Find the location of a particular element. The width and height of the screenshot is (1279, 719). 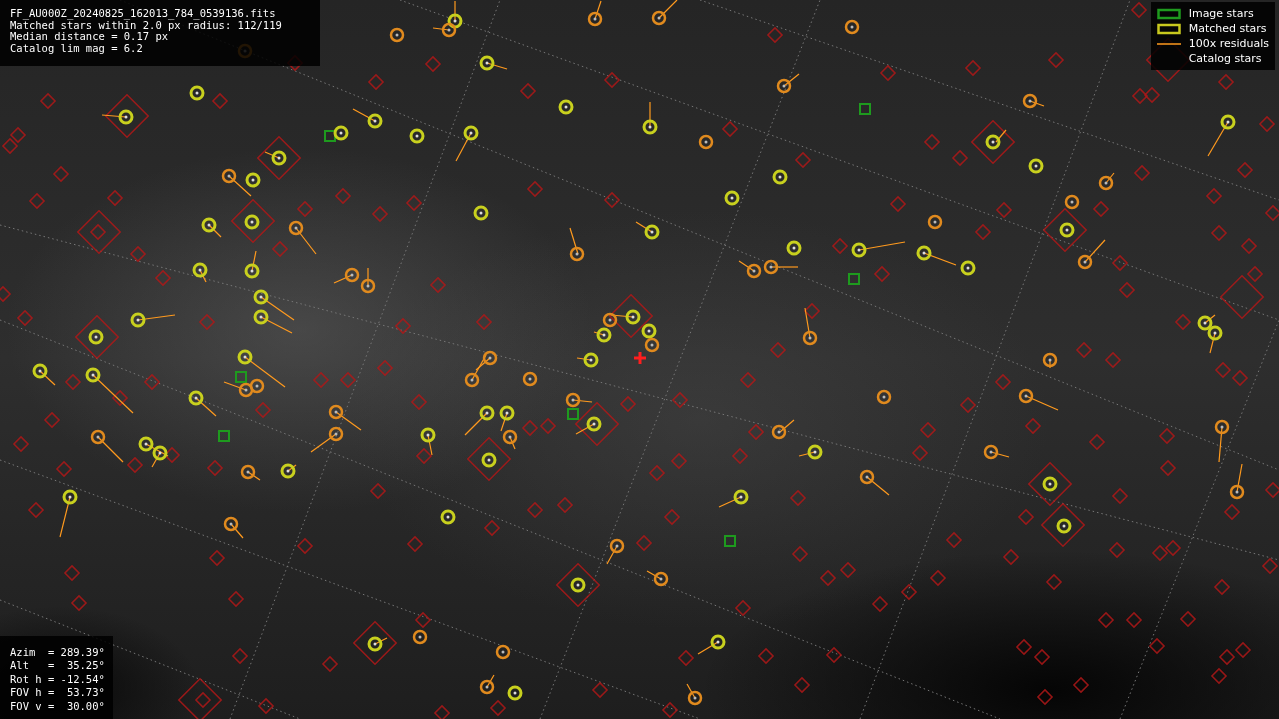

legend-label: Catalog stars is located at coordinates (1225, 59).